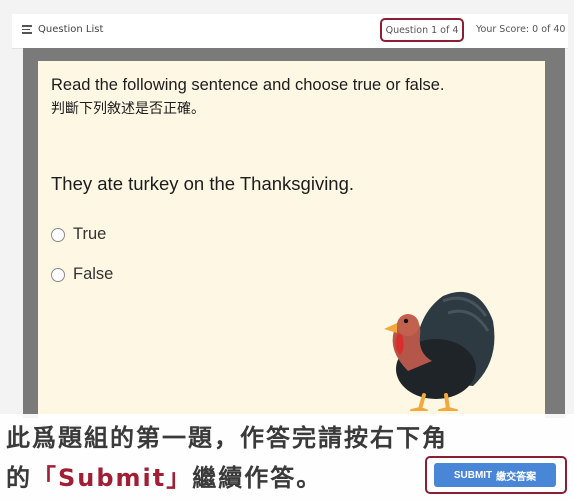 The height and width of the screenshot is (500, 574). I want to click on submit-button: SUBMIT 繳交答案, so click(495, 475).